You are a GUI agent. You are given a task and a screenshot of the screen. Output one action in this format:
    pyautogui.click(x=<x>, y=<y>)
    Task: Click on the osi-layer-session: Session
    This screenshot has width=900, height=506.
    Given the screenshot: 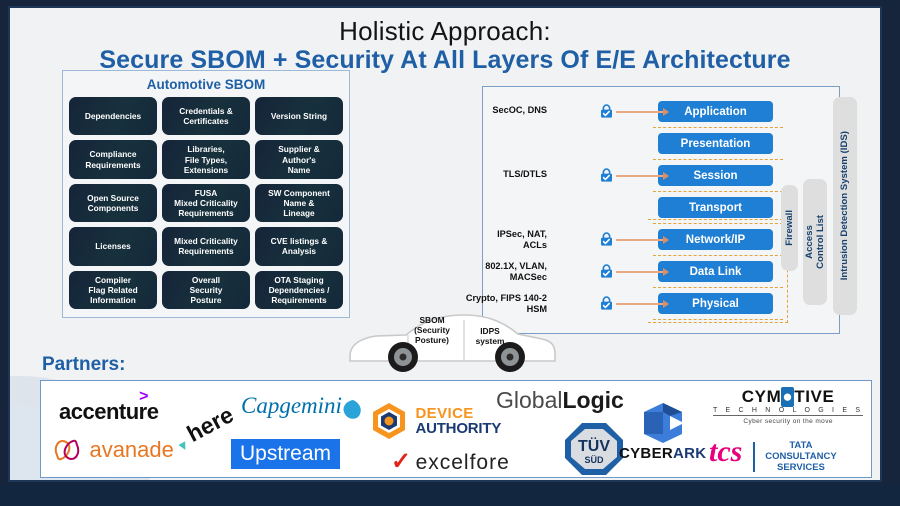 What is the action you would take?
    pyautogui.click(x=715, y=175)
    